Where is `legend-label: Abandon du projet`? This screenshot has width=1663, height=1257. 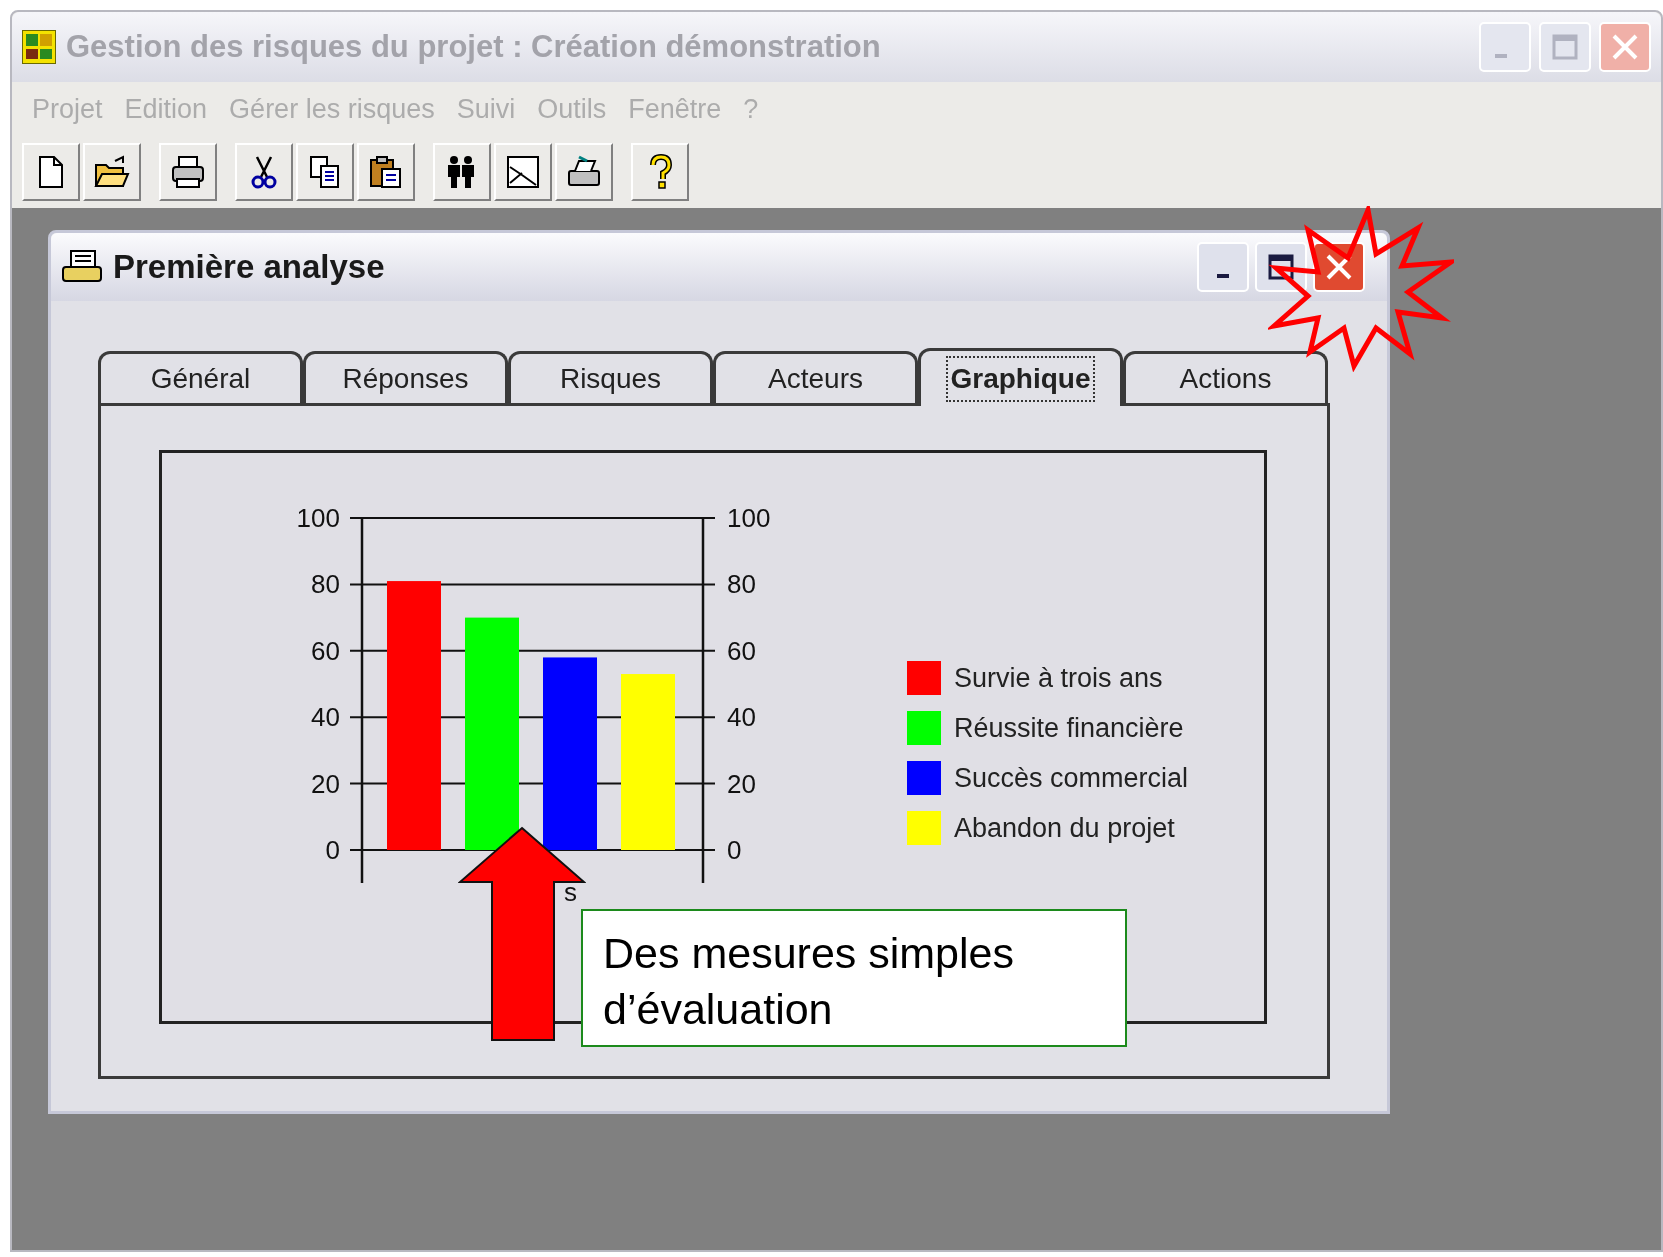 legend-label: Abandon du projet is located at coordinates (1064, 828).